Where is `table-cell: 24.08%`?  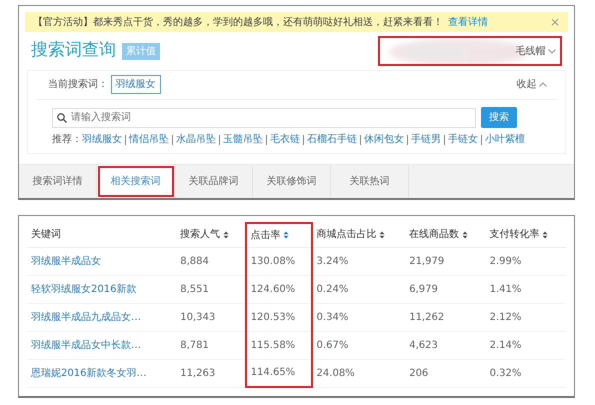 table-cell: 24.08% is located at coordinates (335, 373).